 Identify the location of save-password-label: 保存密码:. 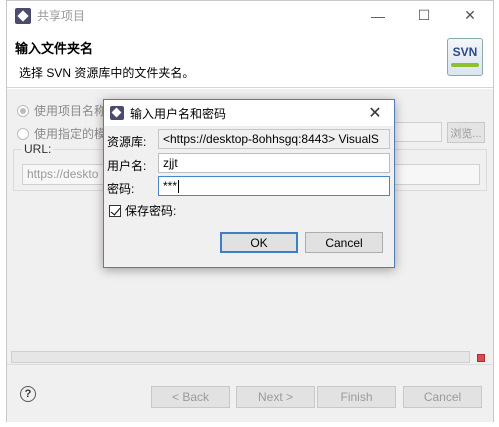
(151, 211).